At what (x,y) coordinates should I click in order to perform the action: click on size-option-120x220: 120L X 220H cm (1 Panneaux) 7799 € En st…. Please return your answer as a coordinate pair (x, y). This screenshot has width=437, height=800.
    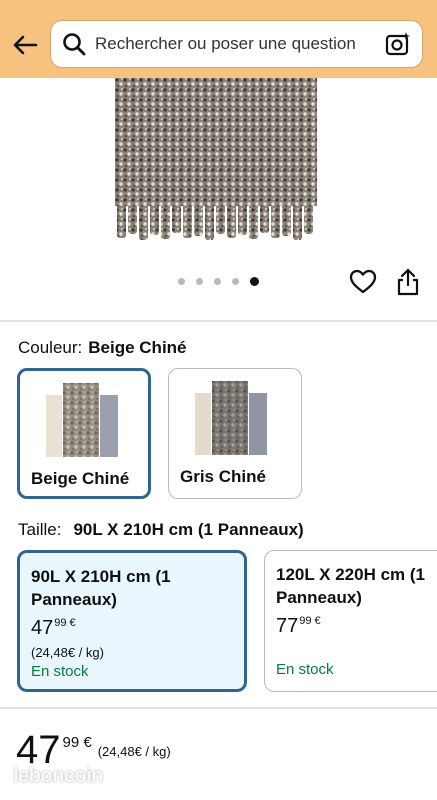
    Looking at the image, I should click on (350, 621).